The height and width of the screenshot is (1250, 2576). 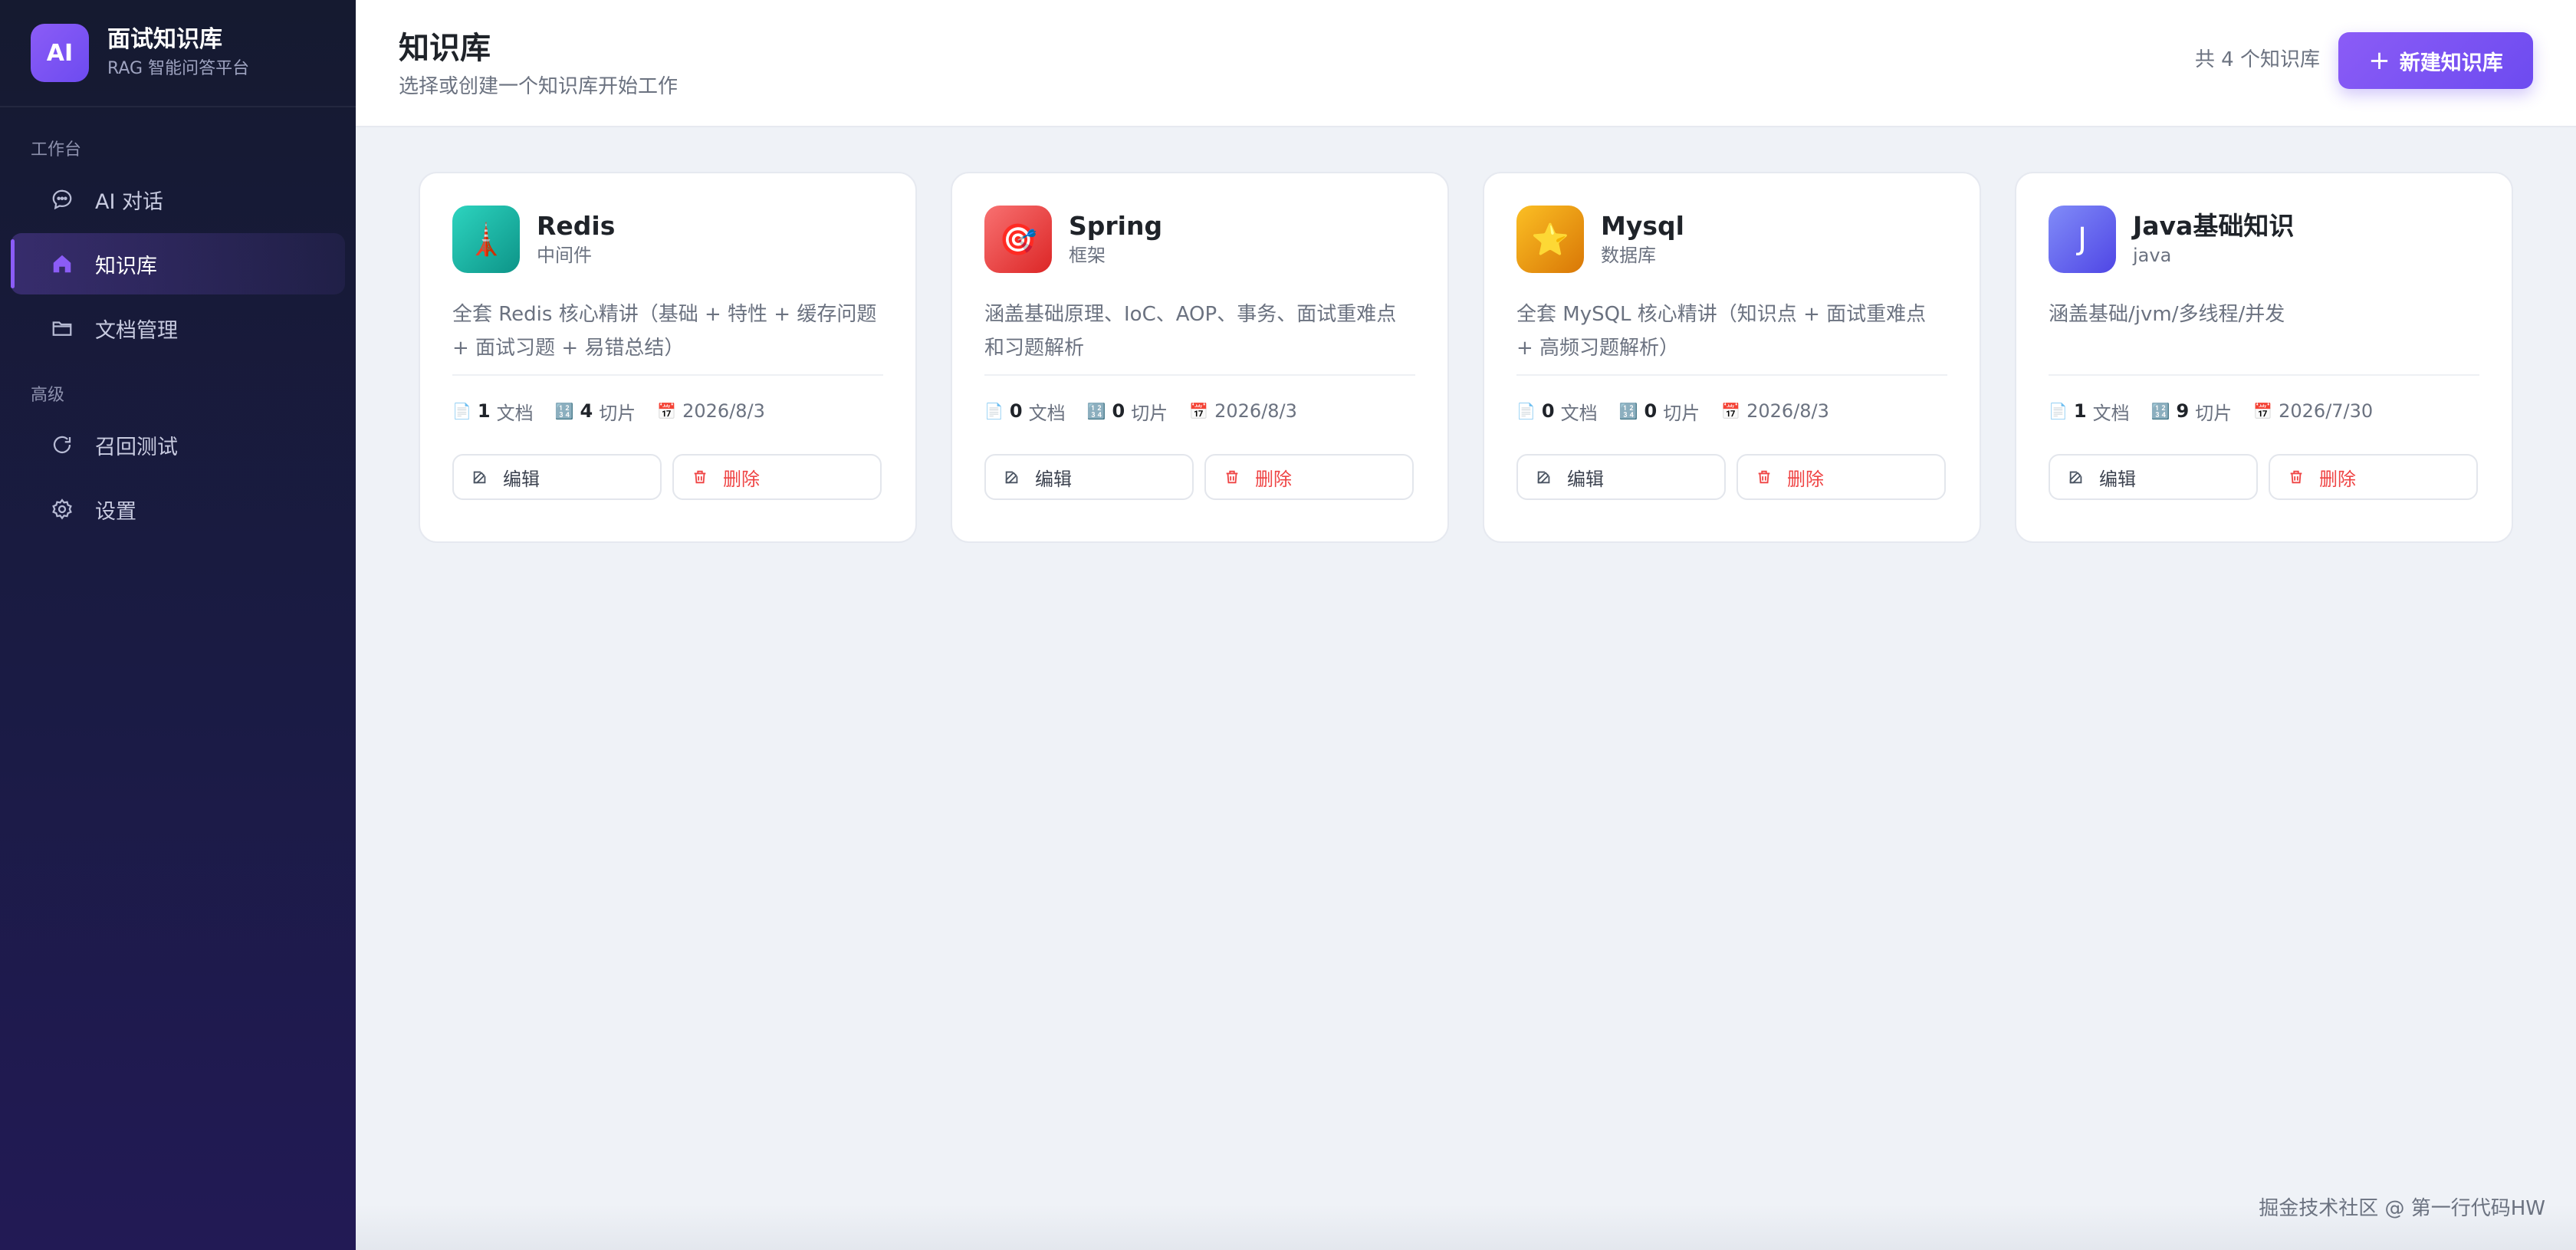 I want to click on refresh-icon, so click(x=62, y=445).